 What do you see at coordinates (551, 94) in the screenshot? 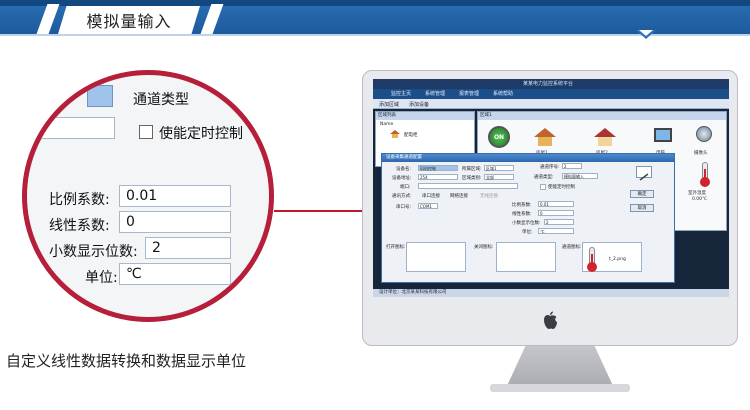
I see `app-menubar: 监控主页 系统管理 报表管理 系统帮助` at bounding box center [551, 94].